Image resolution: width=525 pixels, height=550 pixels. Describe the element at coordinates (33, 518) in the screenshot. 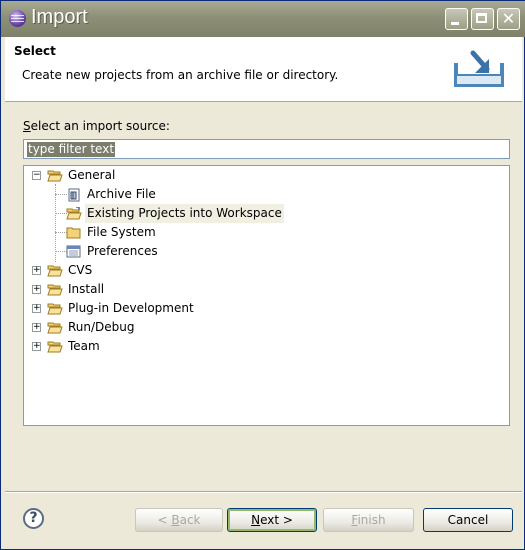

I see `help-icon: ?` at that location.